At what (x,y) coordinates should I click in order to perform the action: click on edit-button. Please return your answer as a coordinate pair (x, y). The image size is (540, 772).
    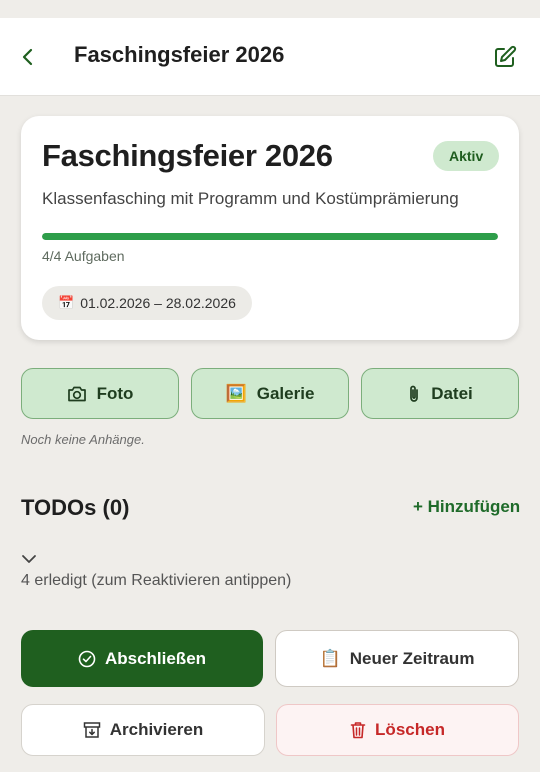
    Looking at the image, I should click on (505, 57).